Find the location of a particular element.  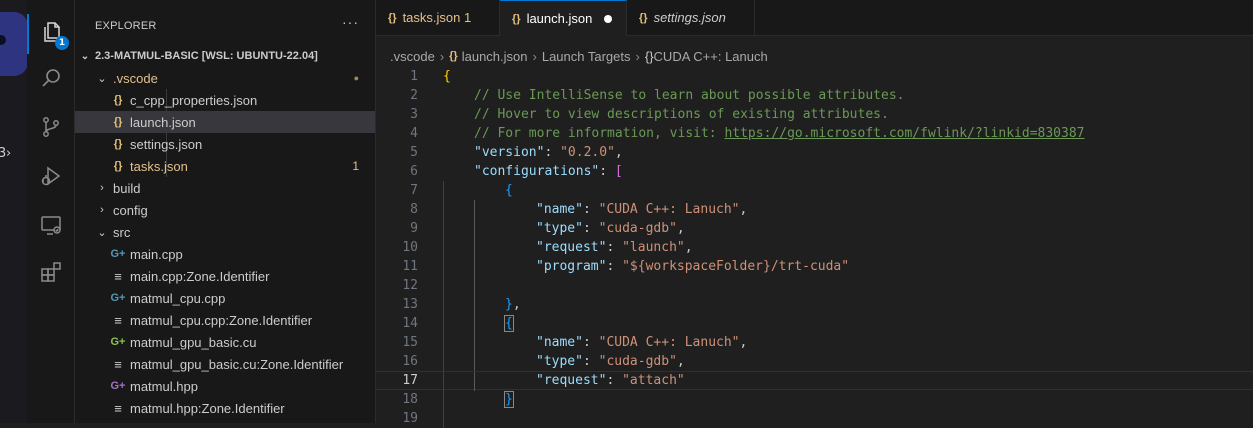

problem-count: 1 is located at coordinates (355, 166).